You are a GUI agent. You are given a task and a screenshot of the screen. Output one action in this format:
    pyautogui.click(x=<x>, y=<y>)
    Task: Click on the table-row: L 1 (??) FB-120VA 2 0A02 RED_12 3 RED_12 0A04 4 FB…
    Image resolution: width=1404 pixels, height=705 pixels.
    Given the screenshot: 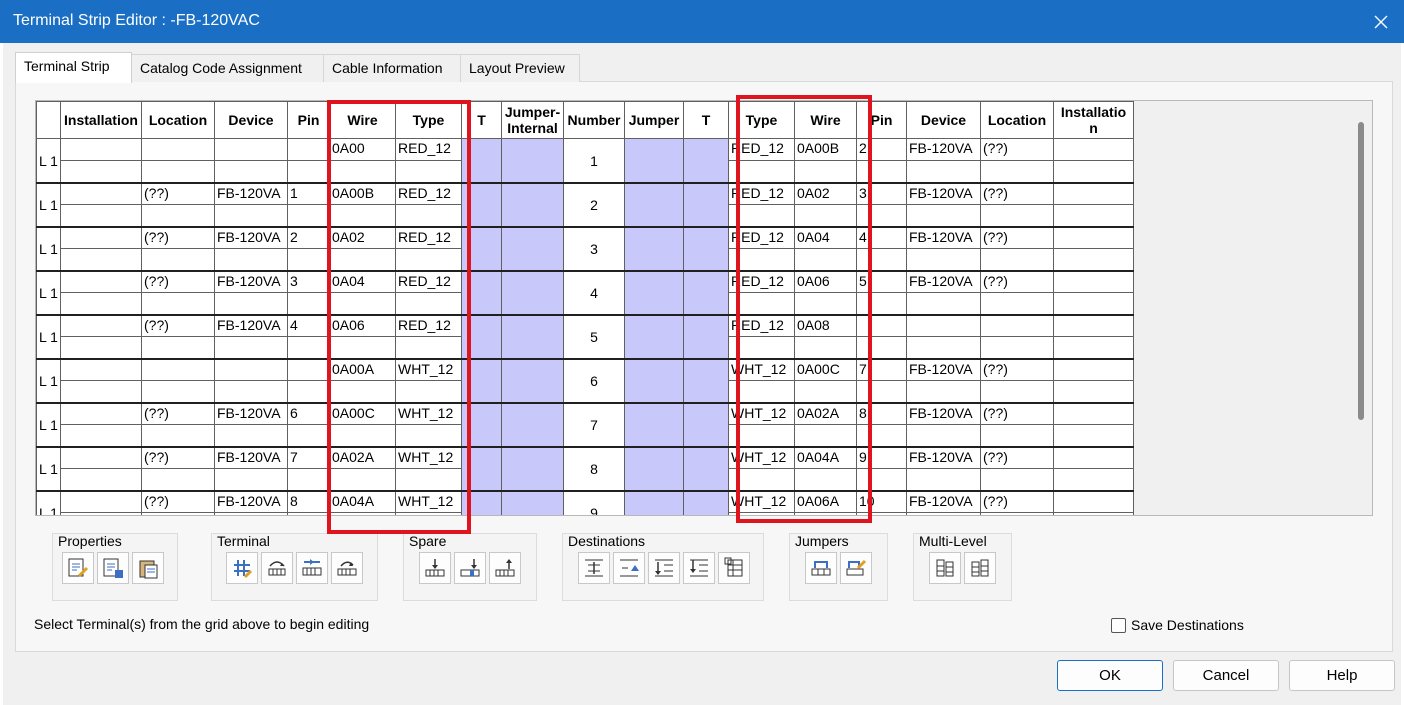 What is the action you would take?
    pyautogui.click(x=585, y=249)
    